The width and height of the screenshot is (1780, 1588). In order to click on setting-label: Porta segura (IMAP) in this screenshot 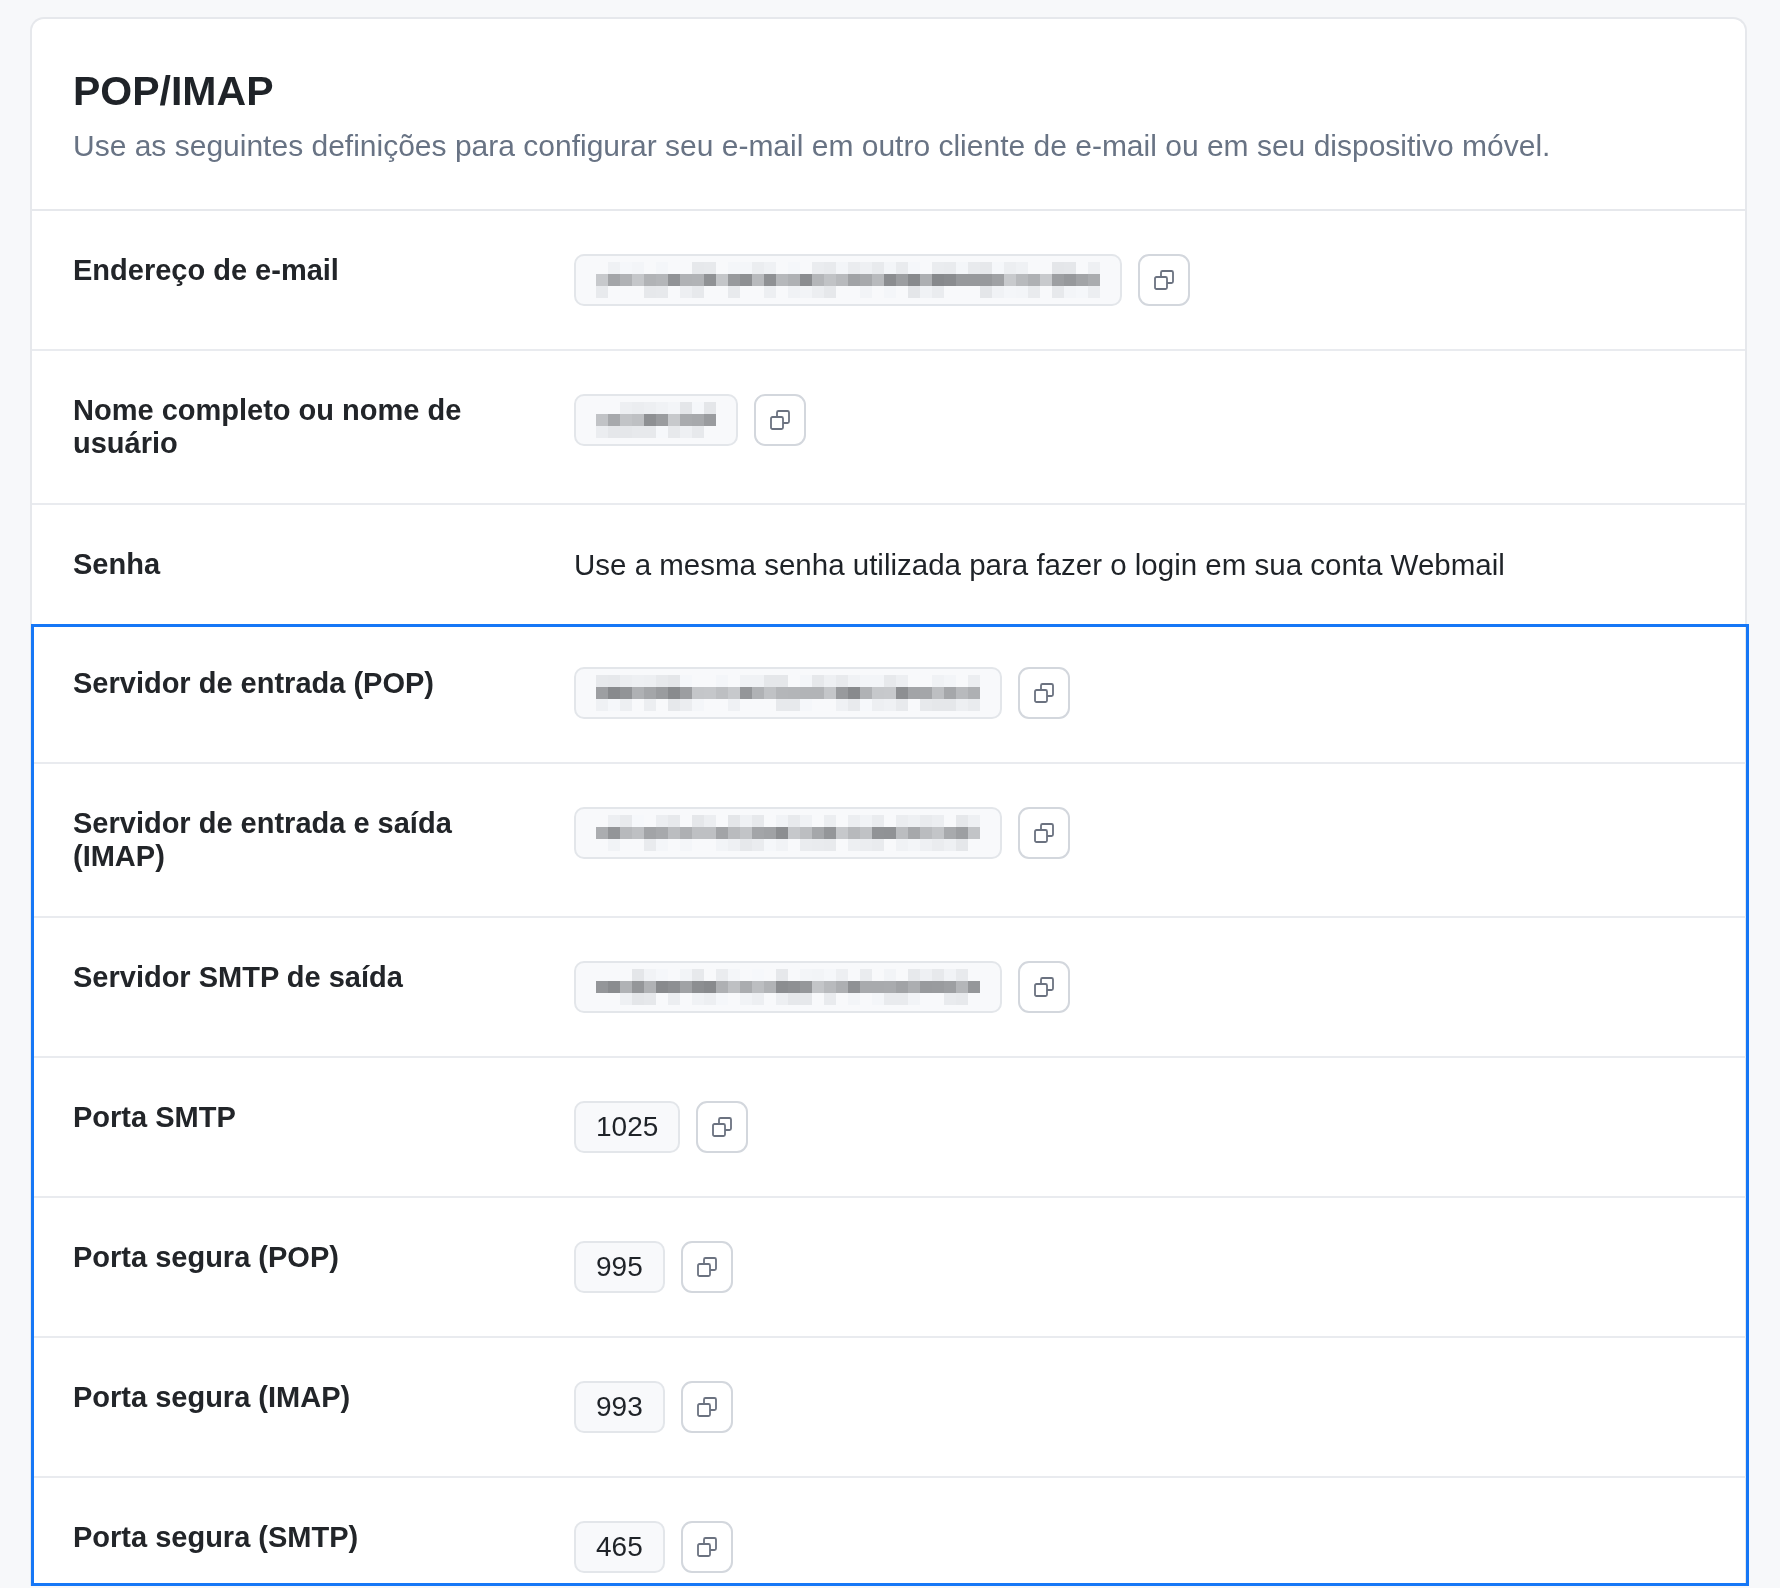, I will do `click(212, 1397)`.